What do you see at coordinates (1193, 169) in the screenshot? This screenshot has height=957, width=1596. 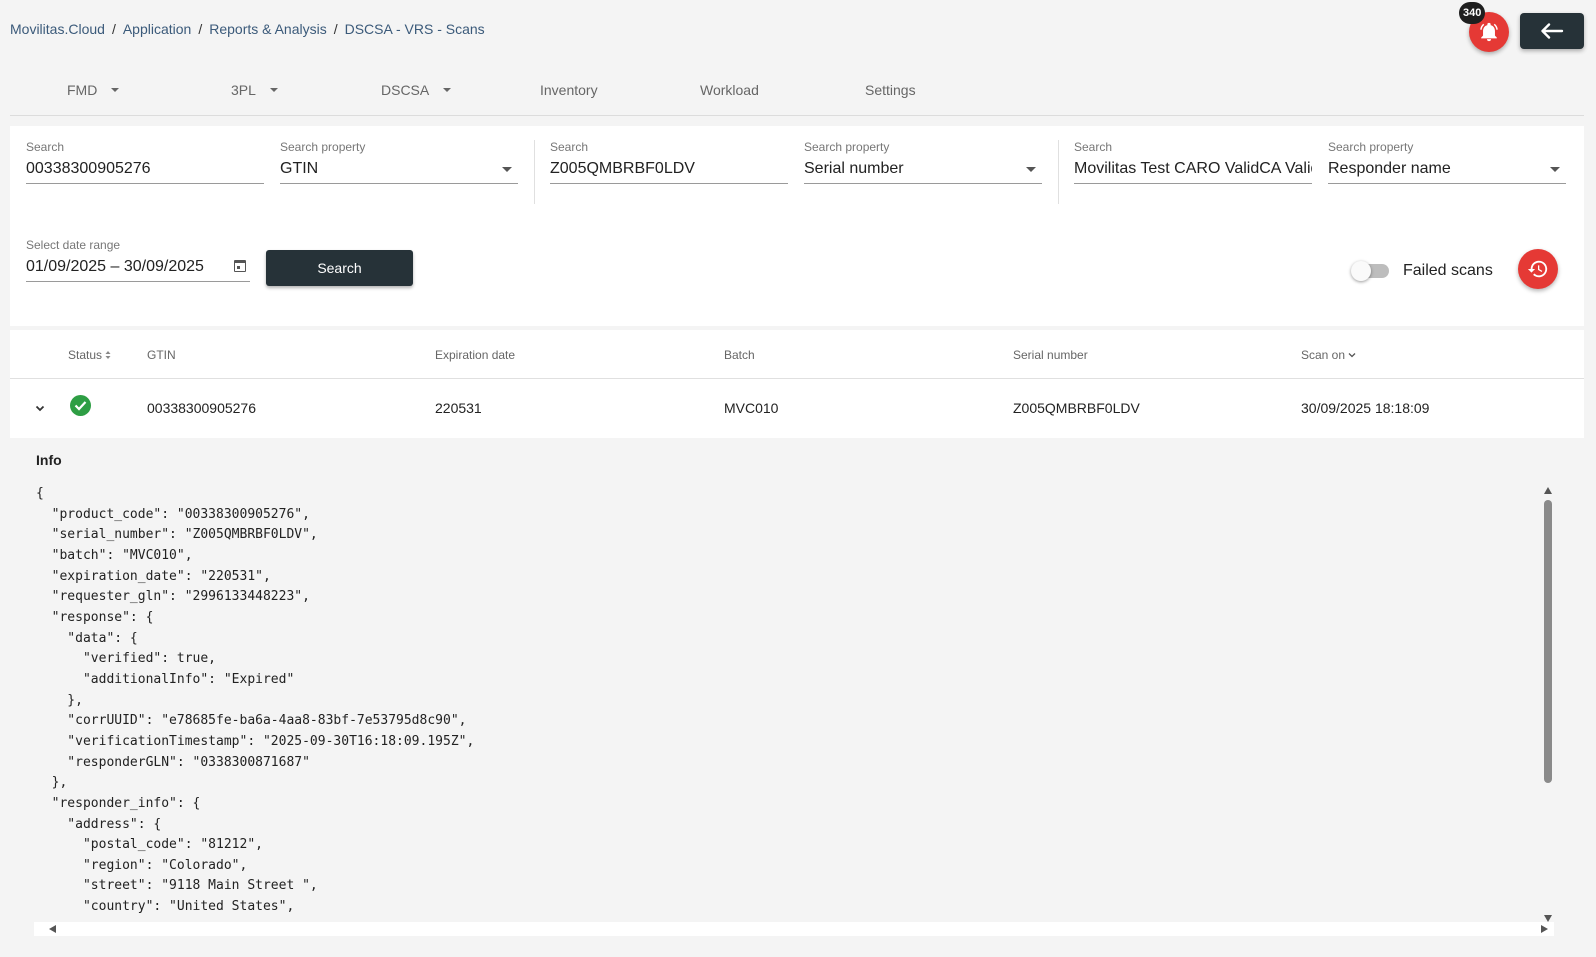 I see `search-input-3: Movilitas Test CARO ValidCA Validation` at bounding box center [1193, 169].